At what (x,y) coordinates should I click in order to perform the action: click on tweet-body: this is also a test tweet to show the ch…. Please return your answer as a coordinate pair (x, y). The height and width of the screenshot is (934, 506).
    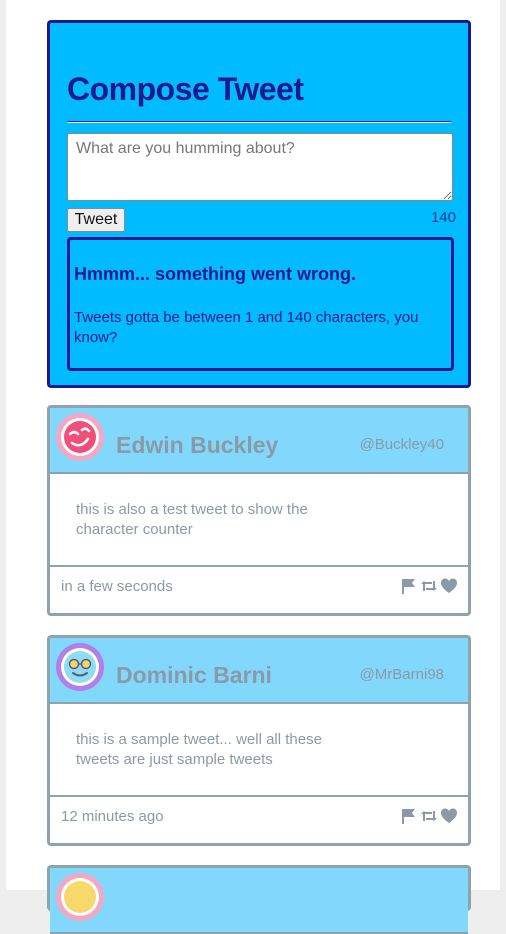
    Looking at the image, I should click on (259, 520).